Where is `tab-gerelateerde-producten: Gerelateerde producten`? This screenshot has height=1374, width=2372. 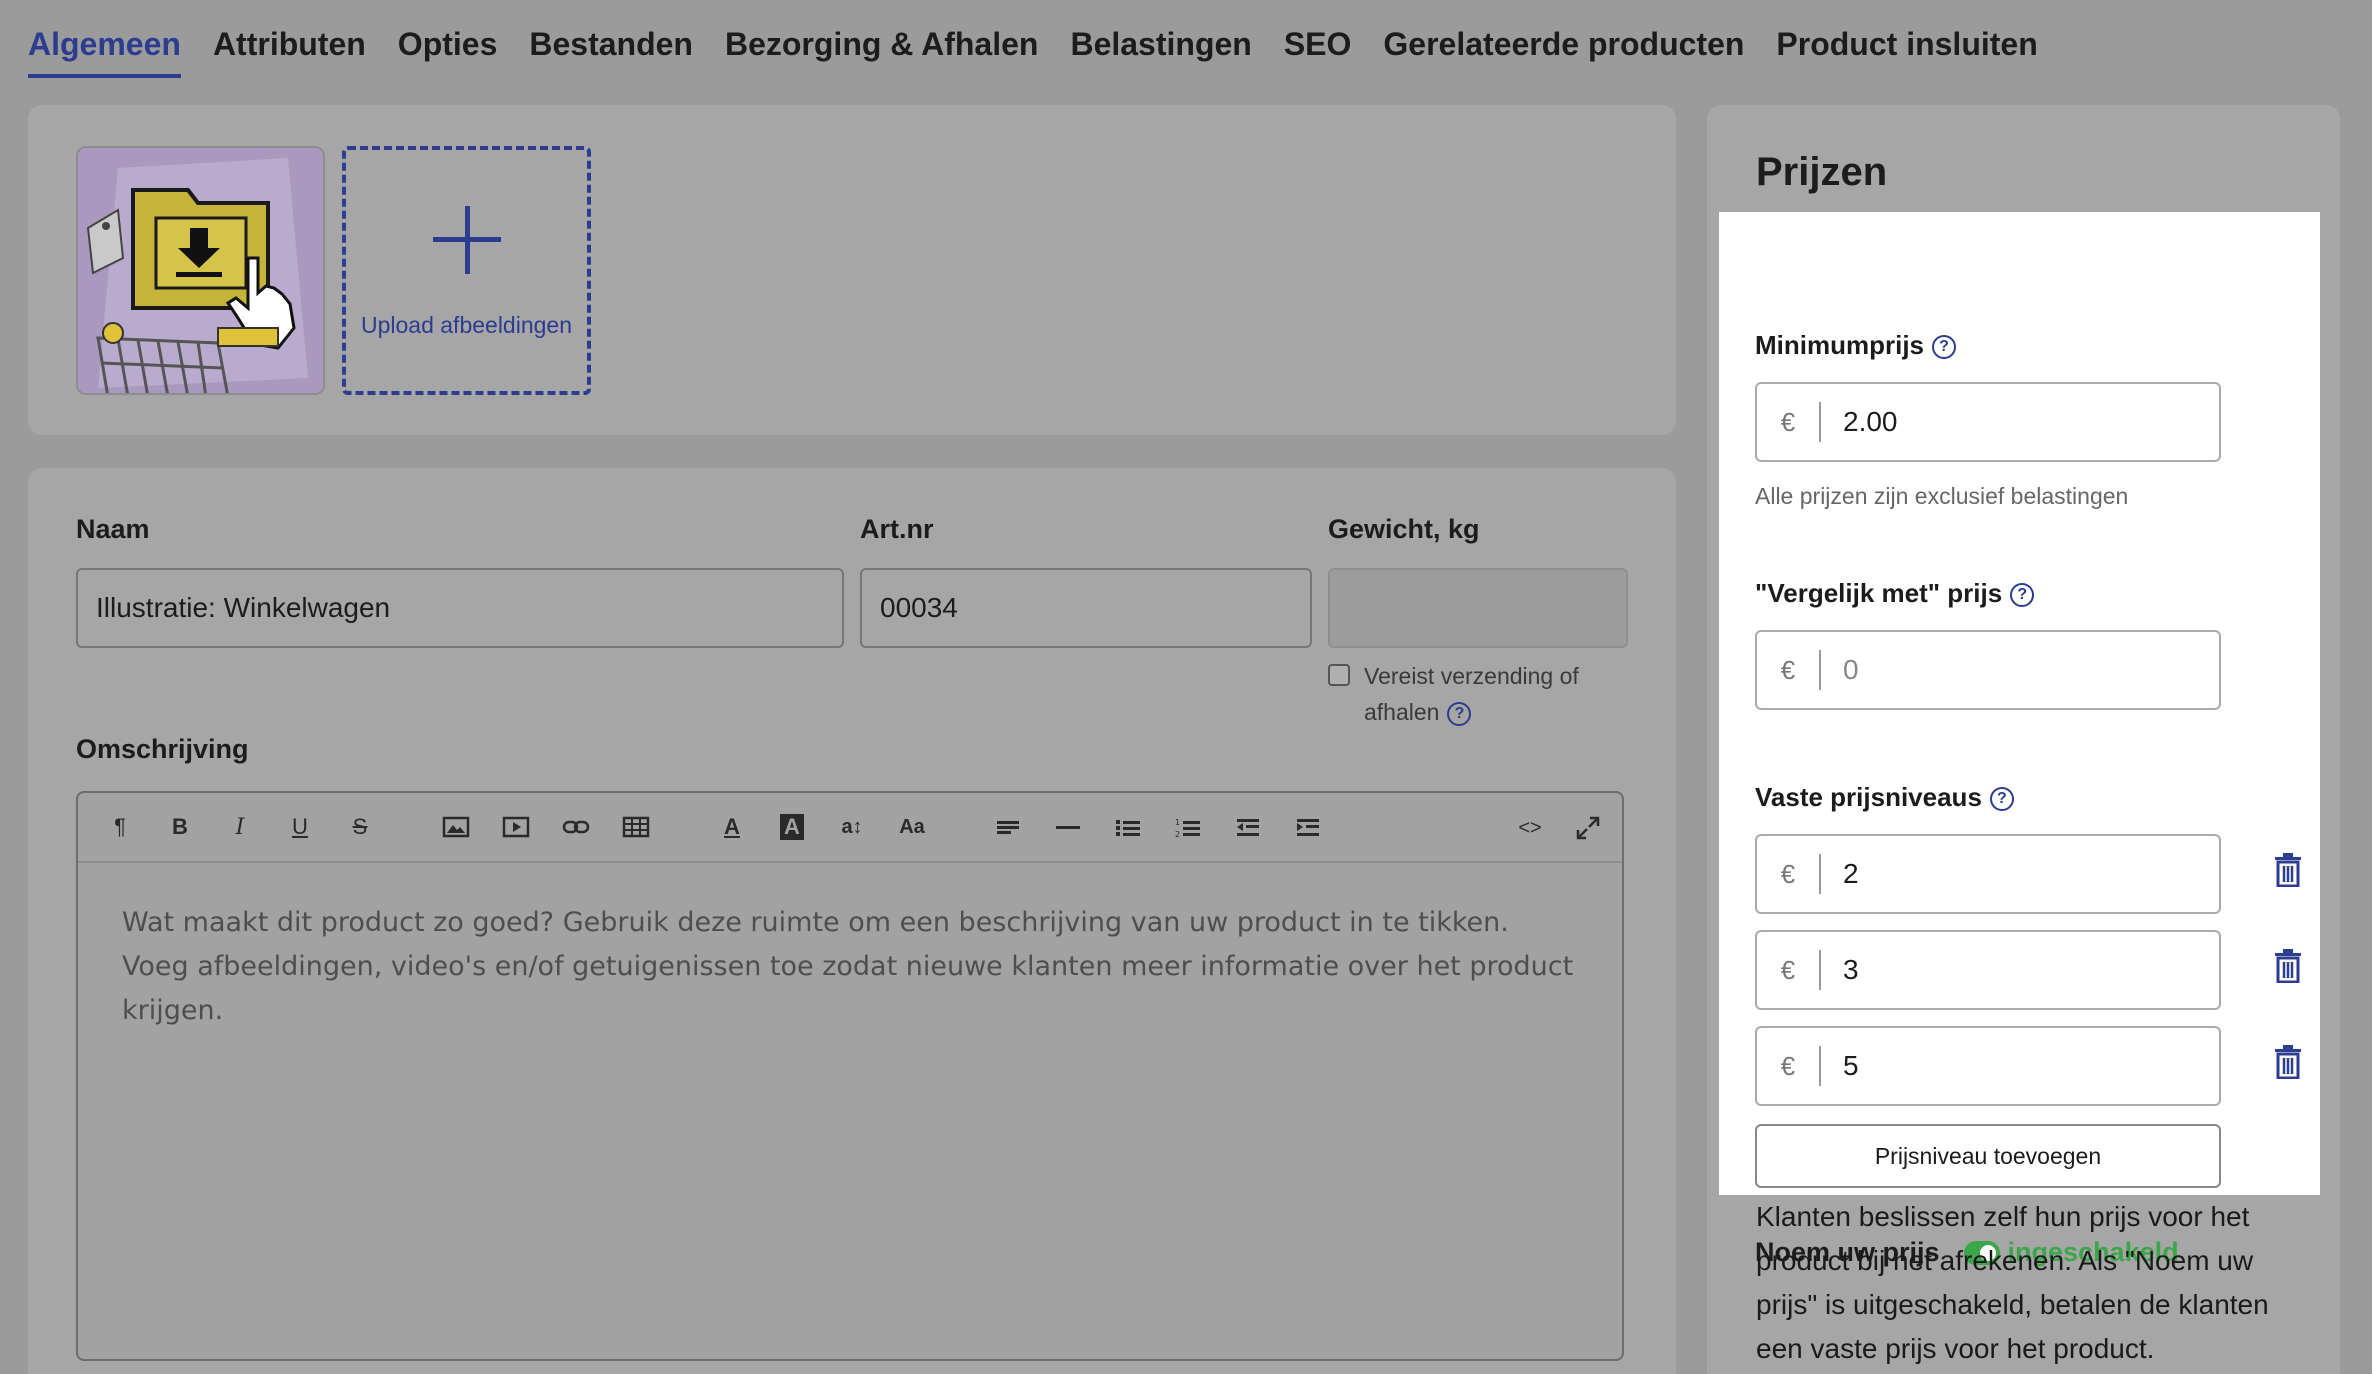
tab-gerelateerde-producten: Gerelateerde producten is located at coordinates (1563, 39).